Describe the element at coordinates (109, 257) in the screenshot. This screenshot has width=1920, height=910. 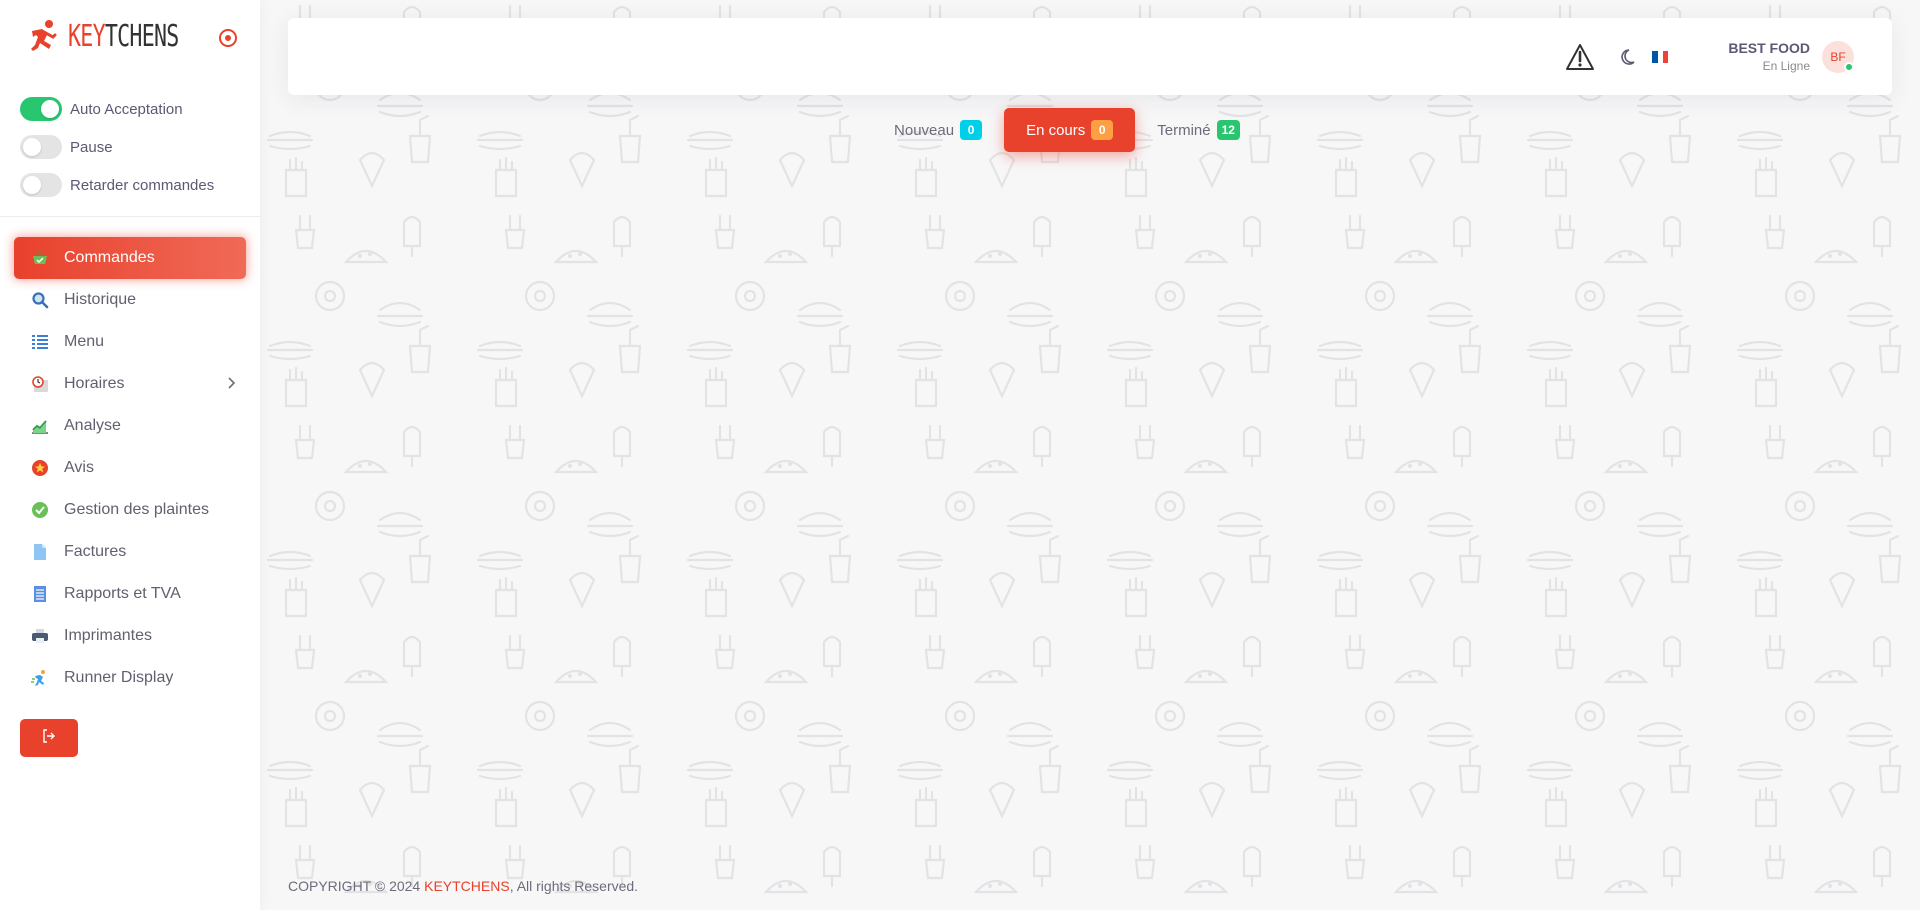
I see `sidebar-item-label: Commandes` at that location.